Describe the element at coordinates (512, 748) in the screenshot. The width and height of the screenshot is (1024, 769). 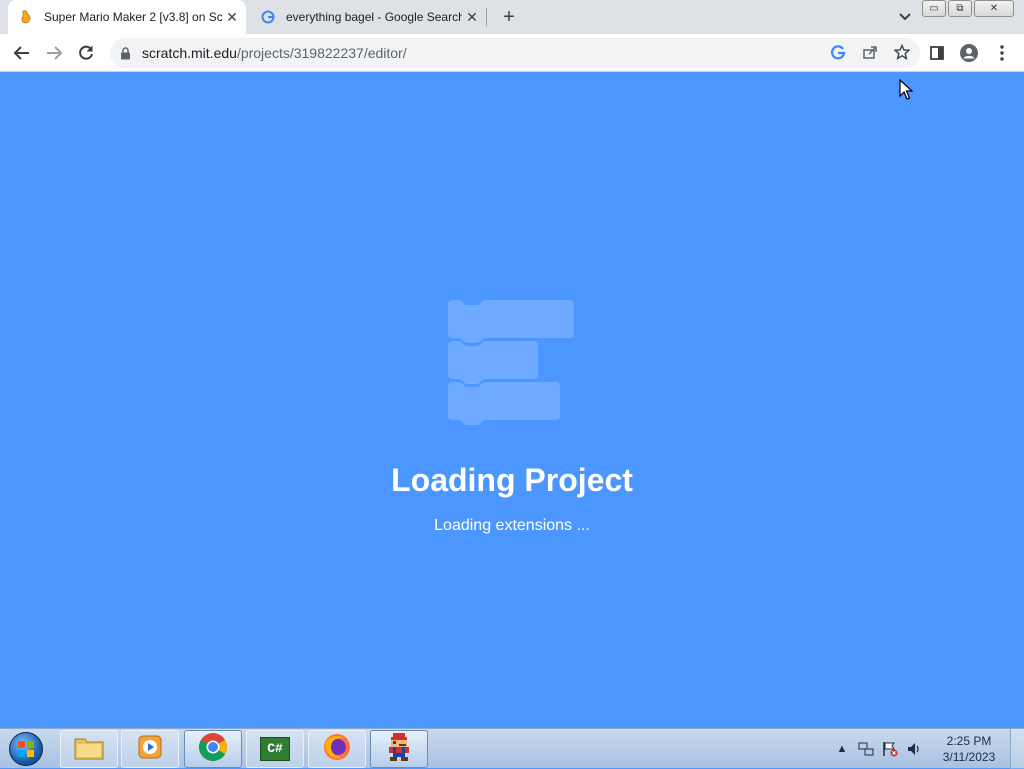
I see `windows-taskbar: C# ▲ 2:25 PM 3/11/2023` at that location.